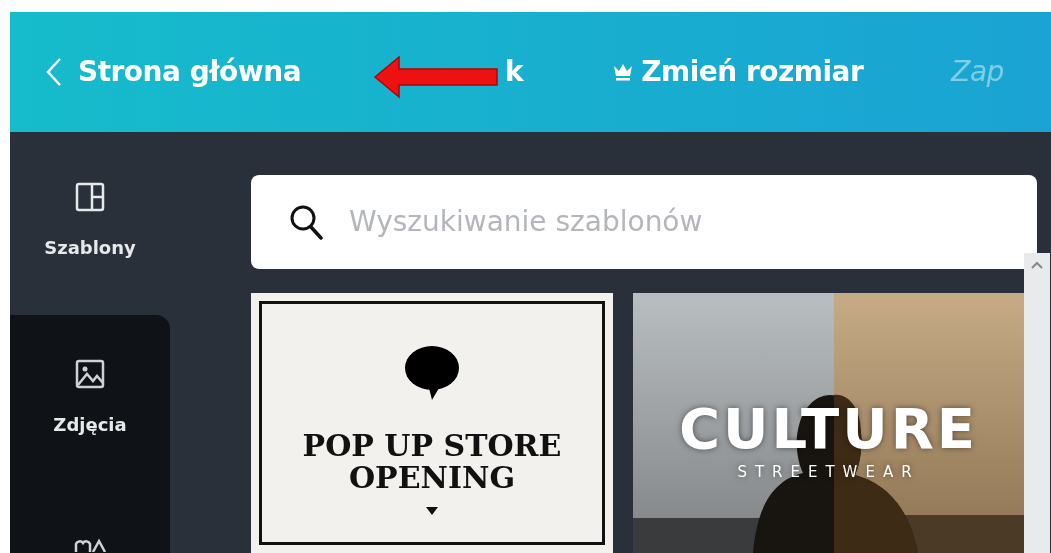 The height and width of the screenshot is (553, 1051). I want to click on poster-title: POP UP STORE OPENING, so click(432, 461).